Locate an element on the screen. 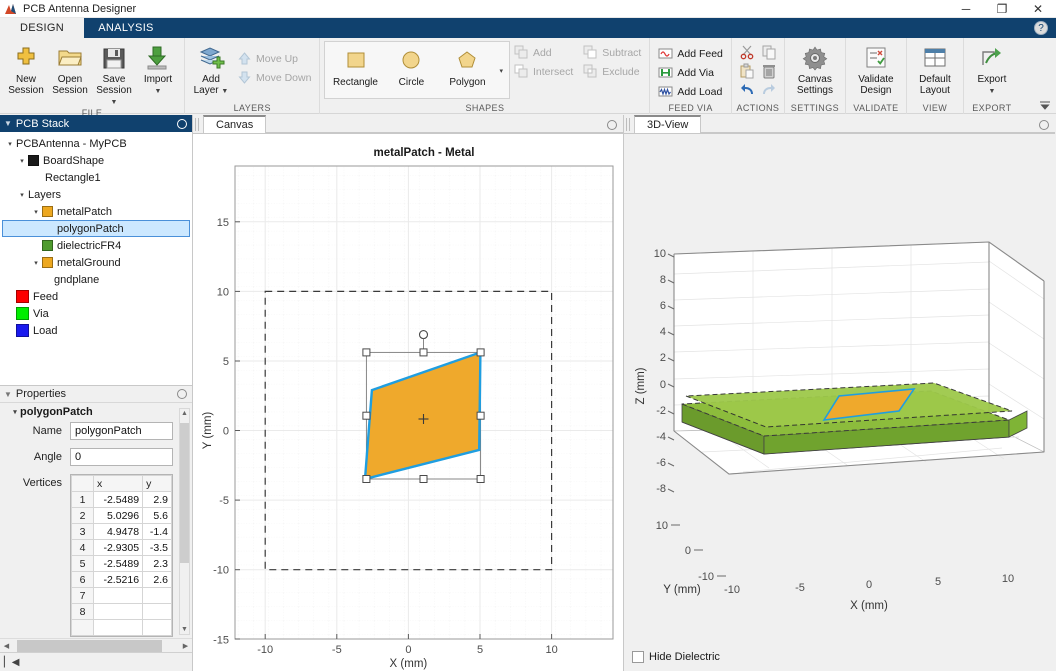  resize-handle-s is located at coordinates (423, 479).